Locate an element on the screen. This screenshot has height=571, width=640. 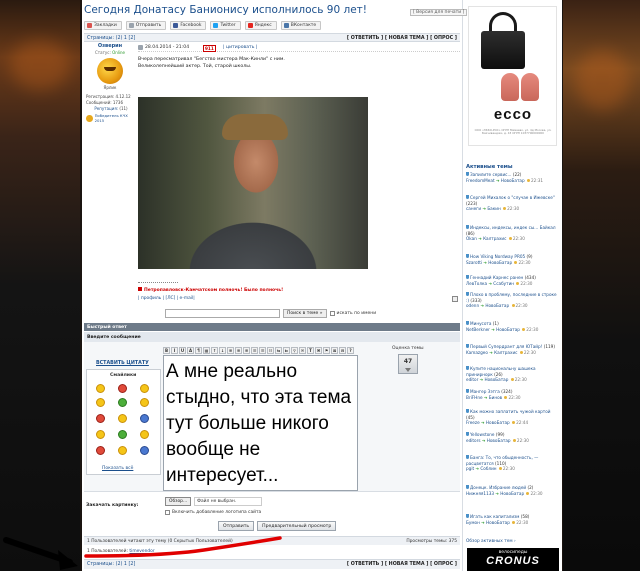
editor-toolbar-button: ⇇ is located at coordinates (286, 350).